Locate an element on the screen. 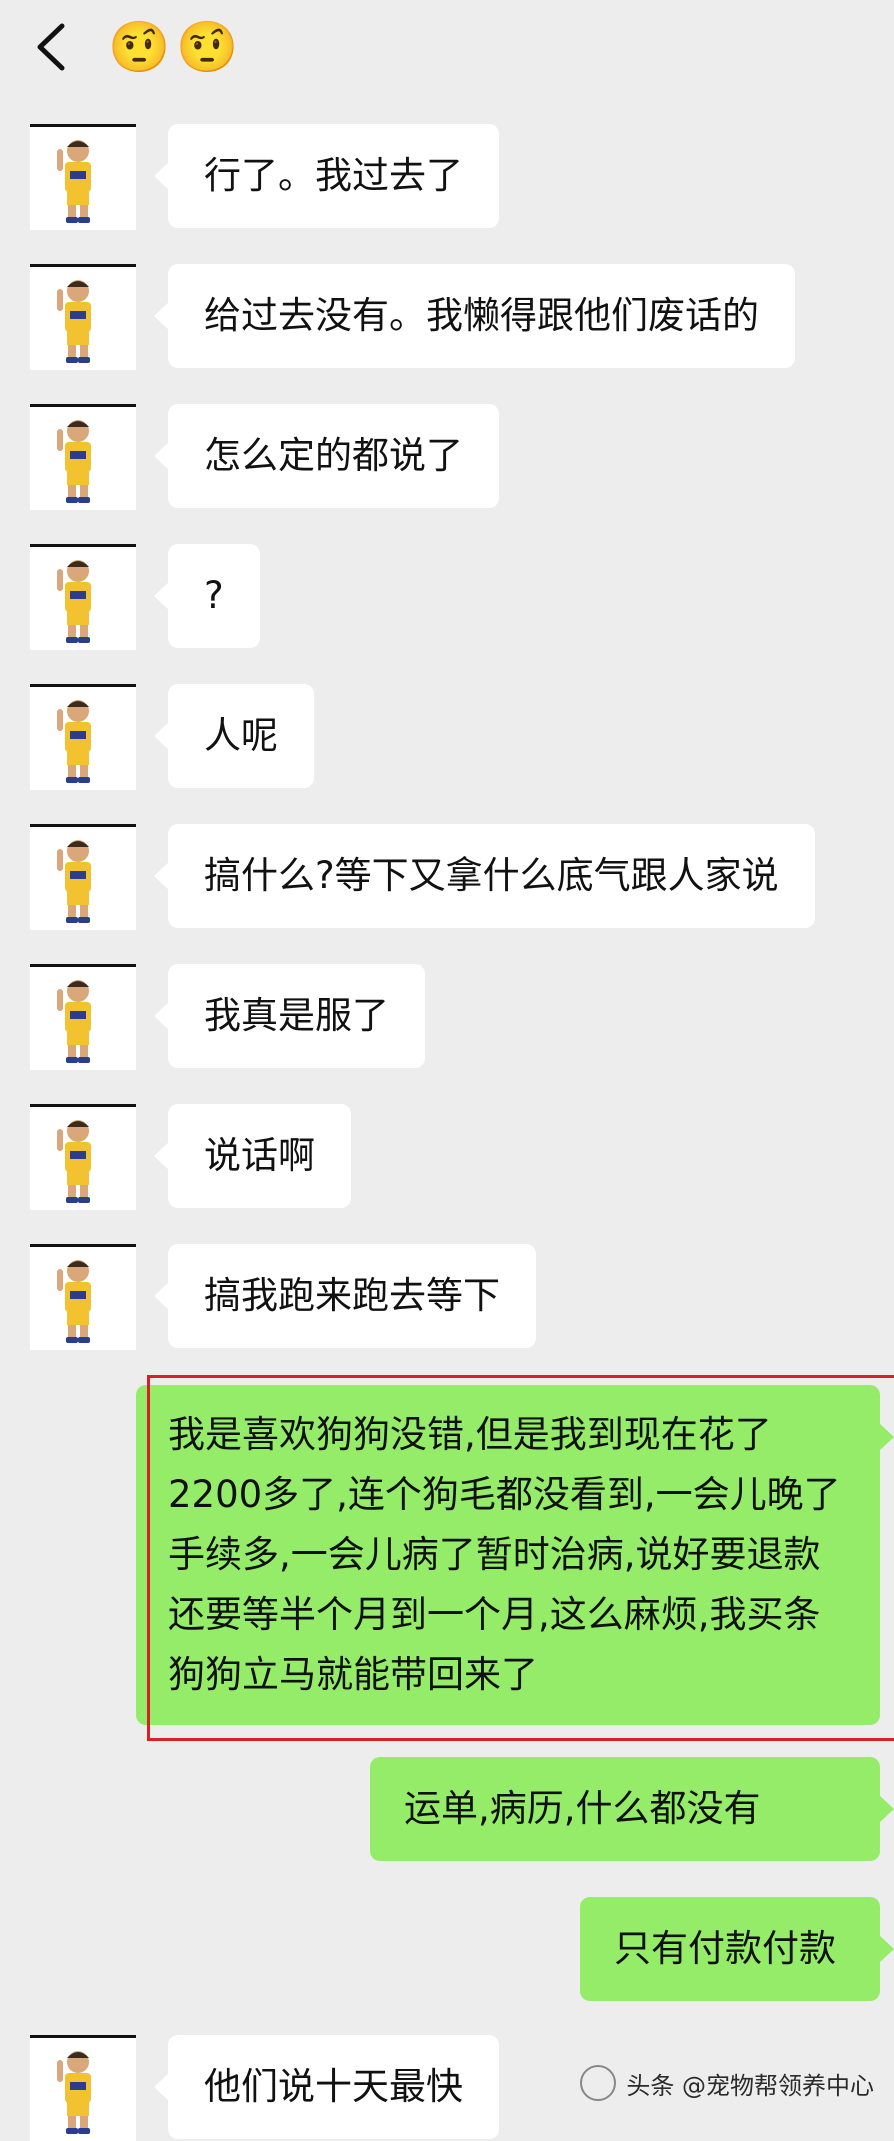 This screenshot has width=894, height=2141. message-bubble: 我真是服了 is located at coordinates (289, 1016).